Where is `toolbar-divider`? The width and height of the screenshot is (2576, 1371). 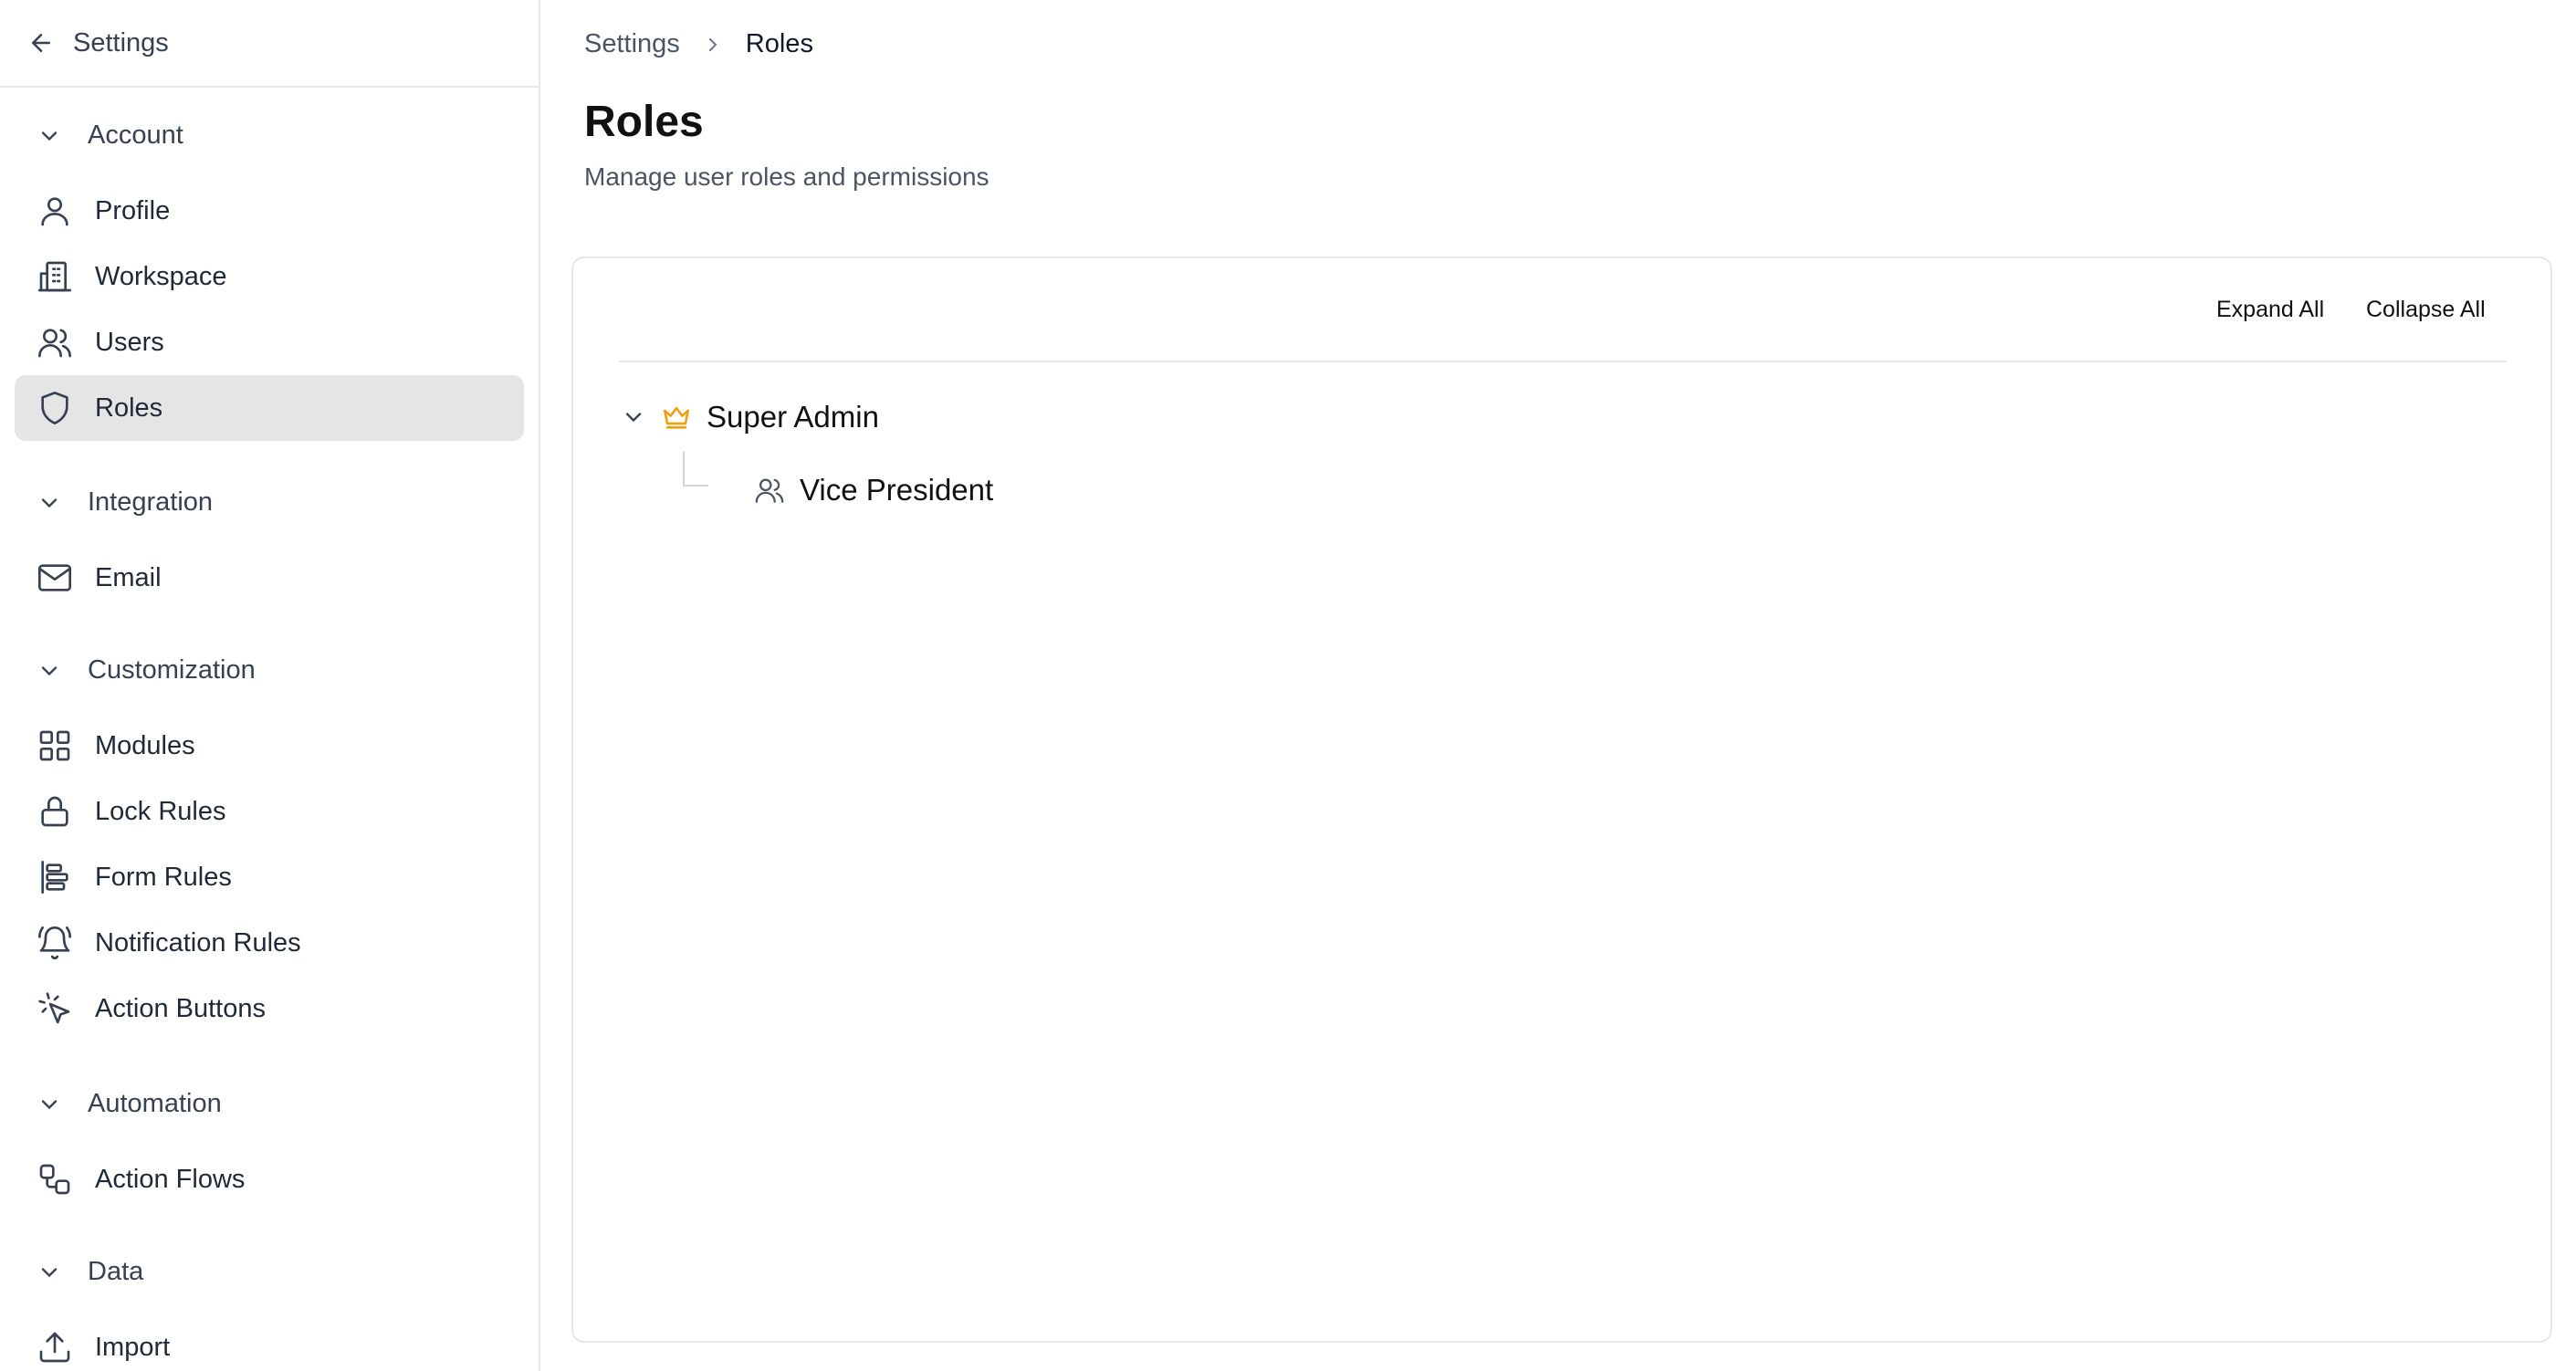 toolbar-divider is located at coordinates (1563, 361).